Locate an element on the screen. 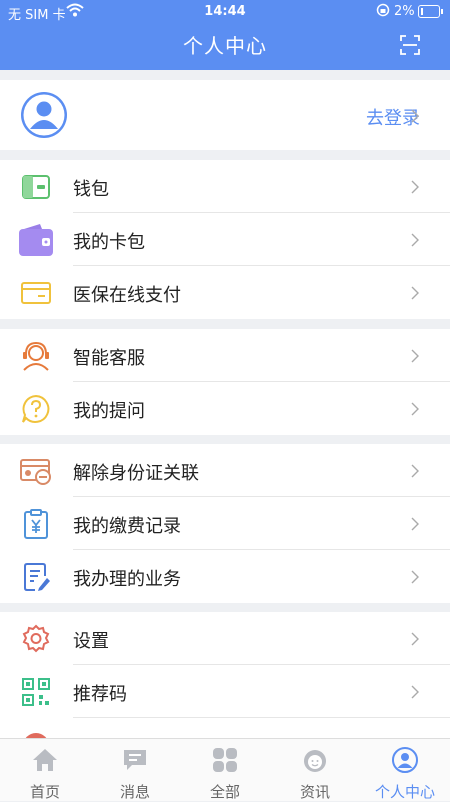 The width and height of the screenshot is (450, 802). menu-item-referral-code: 推荐码 is located at coordinates (225, 691).